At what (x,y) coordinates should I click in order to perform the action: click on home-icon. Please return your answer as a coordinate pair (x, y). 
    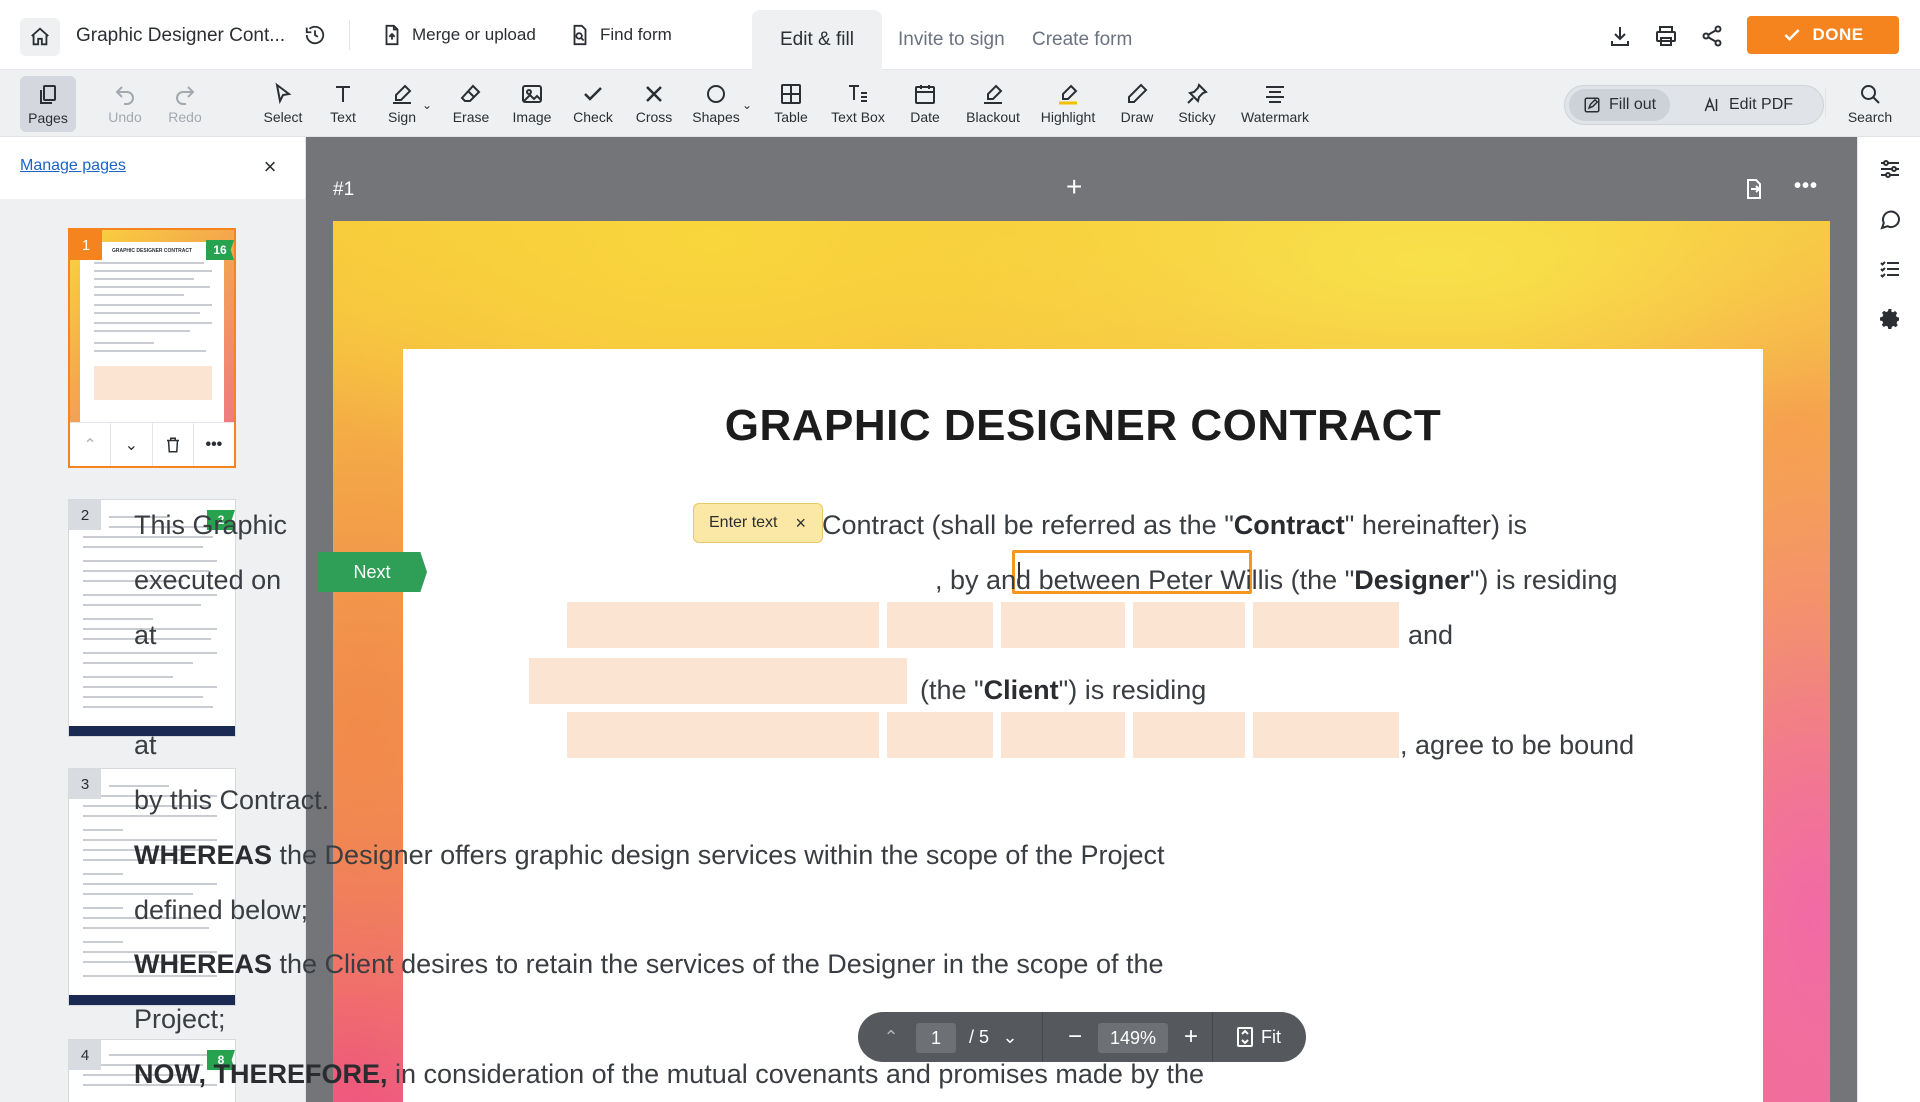
    Looking at the image, I should click on (40, 36).